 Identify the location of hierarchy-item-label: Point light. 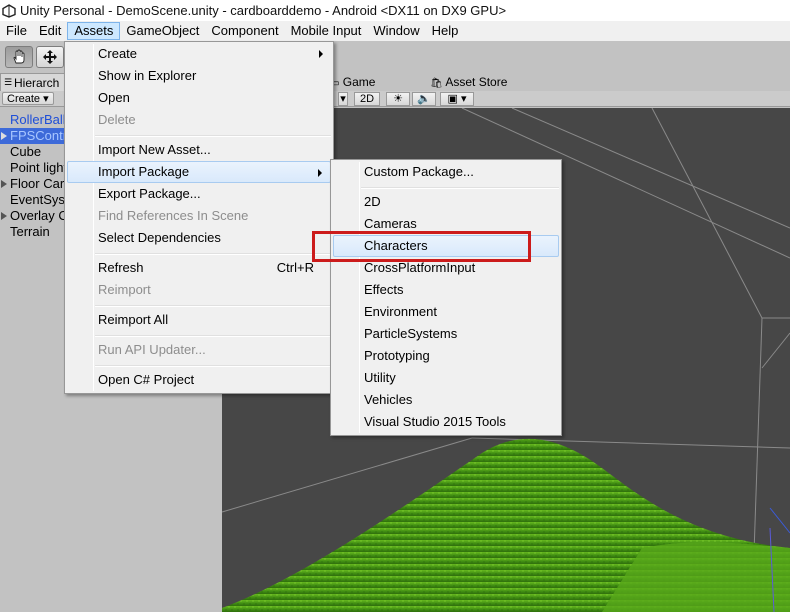
(39, 167).